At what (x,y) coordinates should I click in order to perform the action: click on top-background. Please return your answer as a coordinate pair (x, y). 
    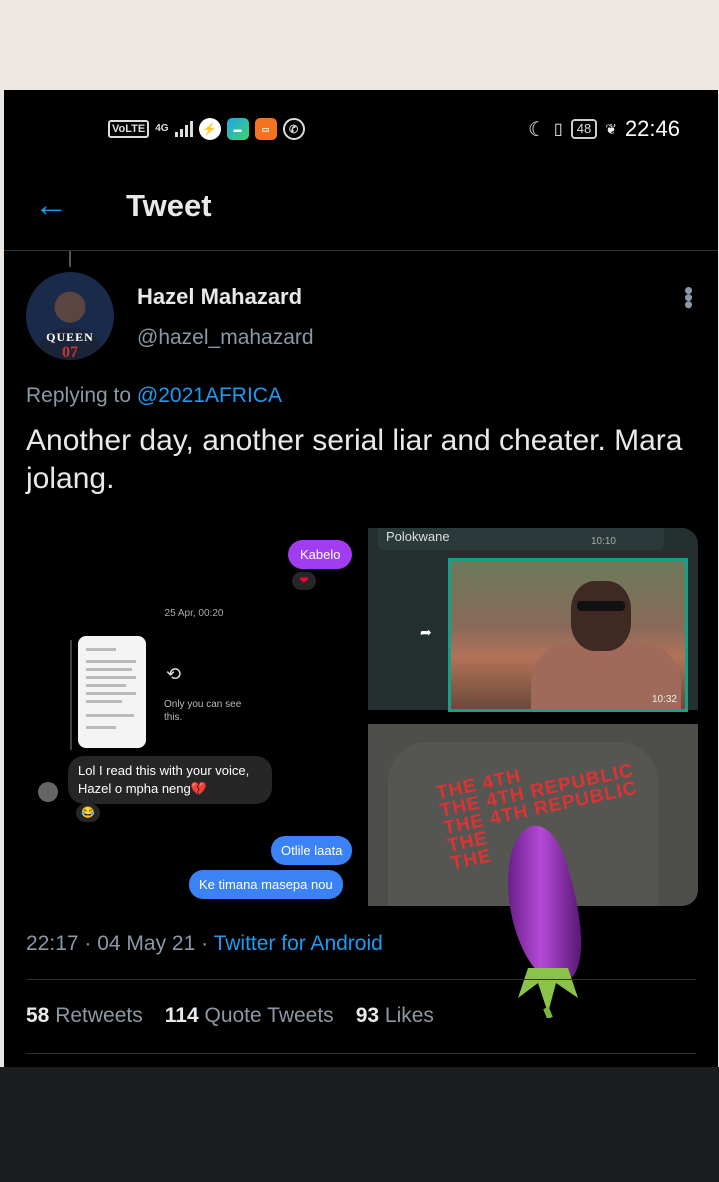
    Looking at the image, I should click on (359, 45).